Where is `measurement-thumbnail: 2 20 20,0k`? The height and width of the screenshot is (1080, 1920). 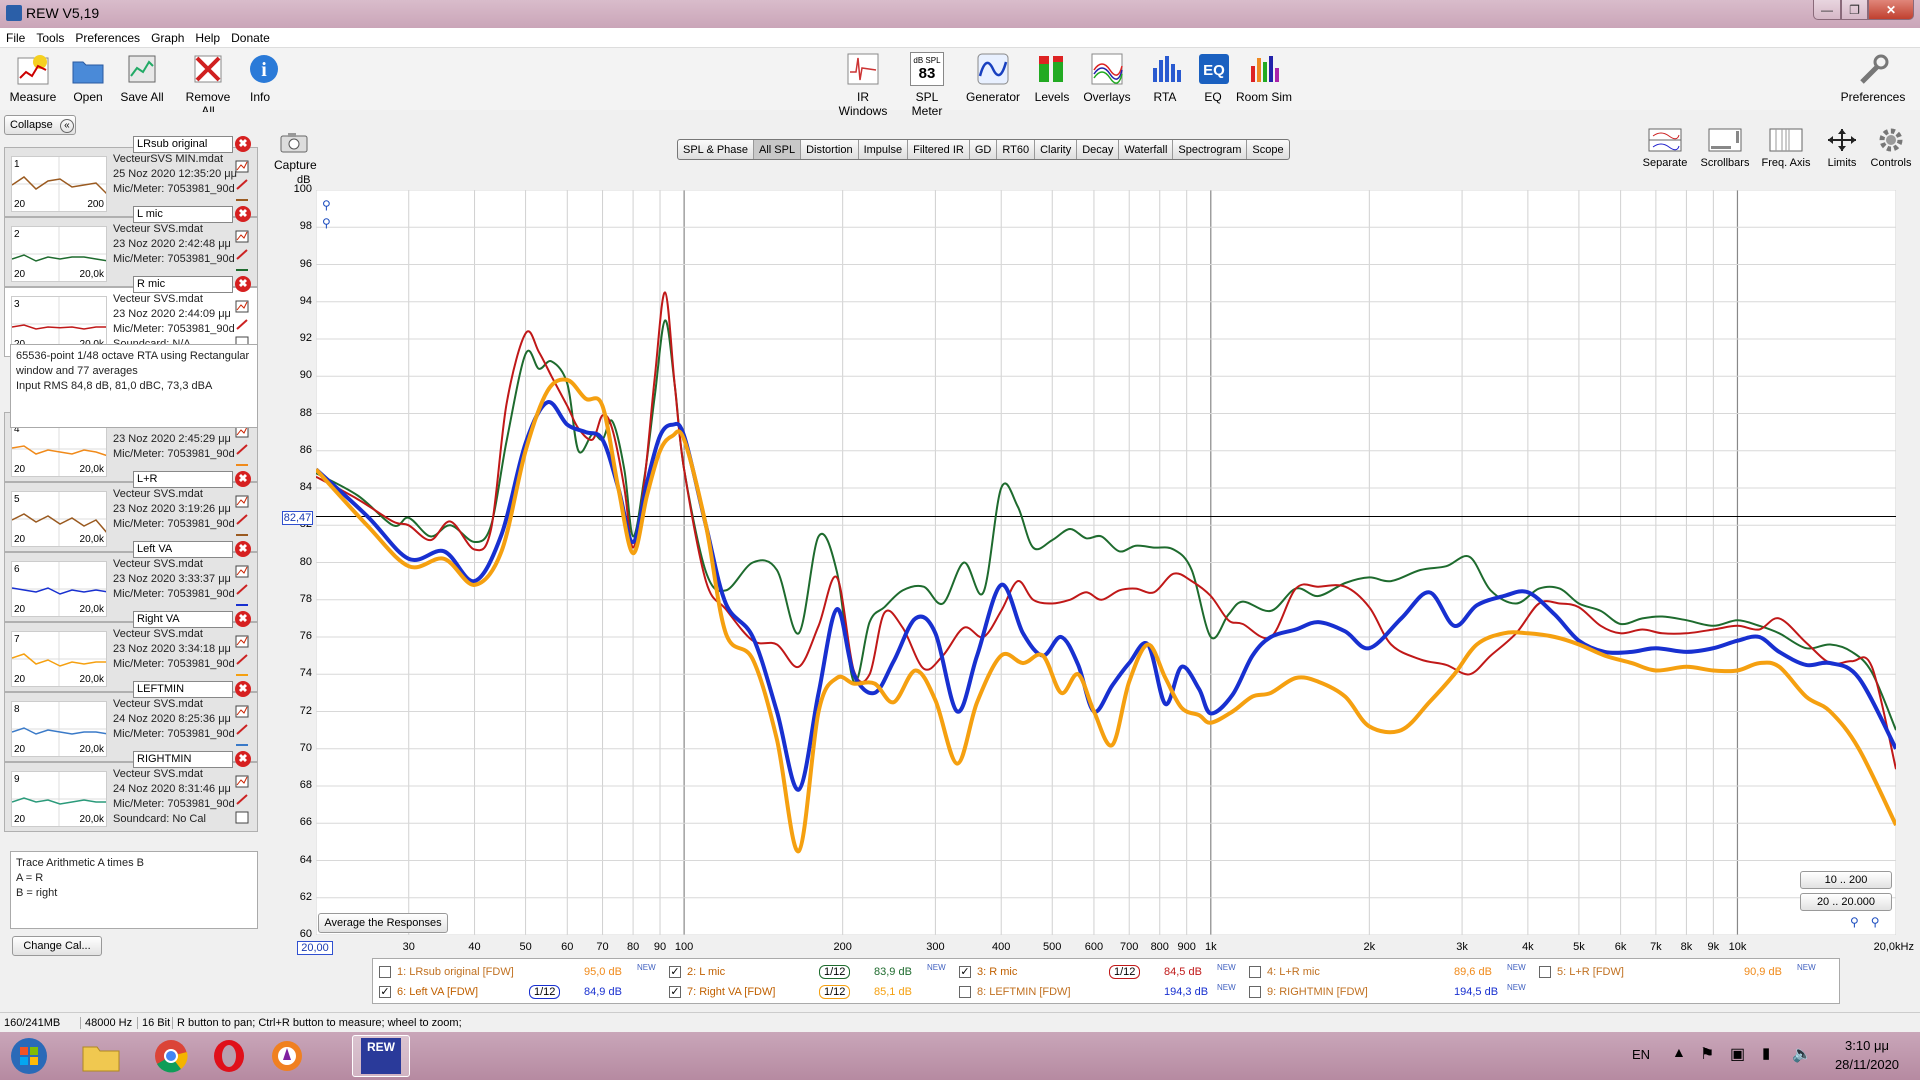 measurement-thumbnail: 2 20 20,0k is located at coordinates (60, 254).